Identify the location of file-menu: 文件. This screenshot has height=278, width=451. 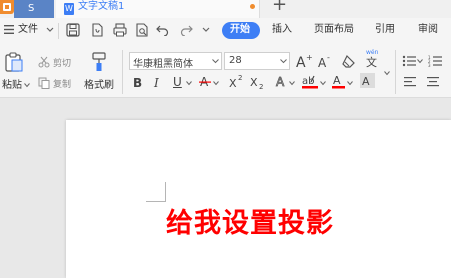
(28, 30).